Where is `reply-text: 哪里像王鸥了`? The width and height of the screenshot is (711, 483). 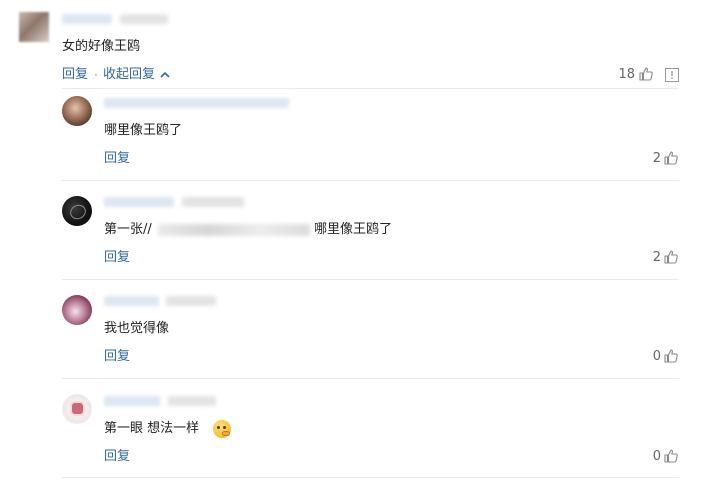 reply-text: 哪里像王鸥了 is located at coordinates (143, 130).